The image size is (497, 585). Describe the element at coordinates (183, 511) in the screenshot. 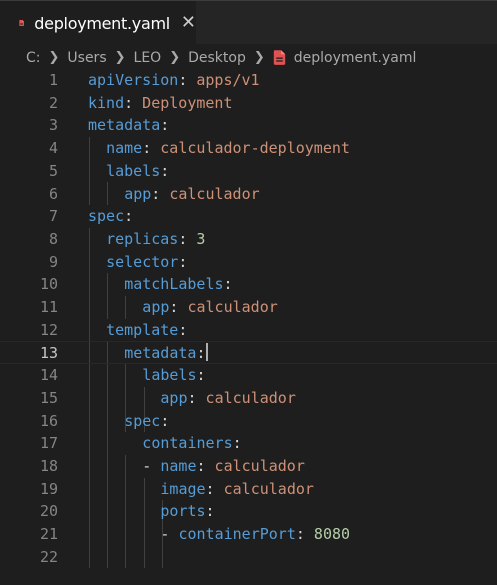

I see `yaml-key: ports` at that location.